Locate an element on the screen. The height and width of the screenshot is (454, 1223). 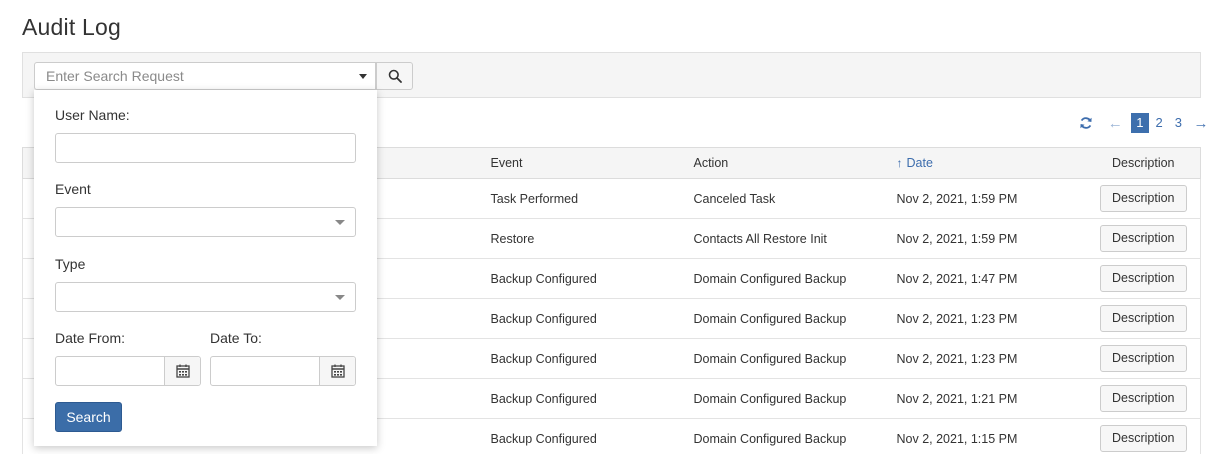
column-header-description: Description is located at coordinates (1143, 163).